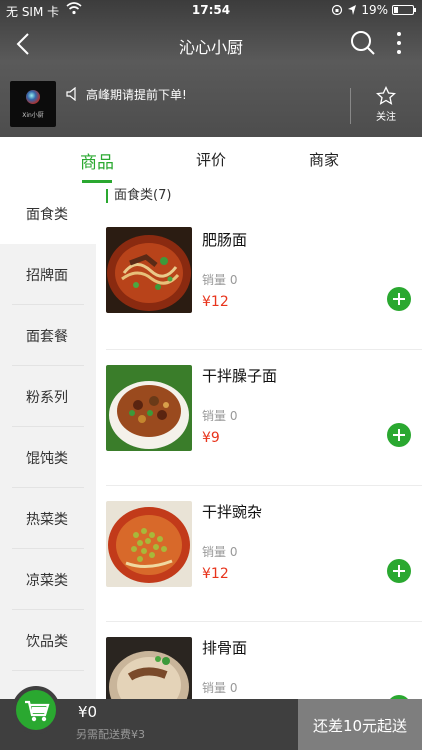 Image resolution: width=422 pixels, height=750 pixels. What do you see at coordinates (97, 160) in the screenshot?
I see `tab-products: 商品` at bounding box center [97, 160].